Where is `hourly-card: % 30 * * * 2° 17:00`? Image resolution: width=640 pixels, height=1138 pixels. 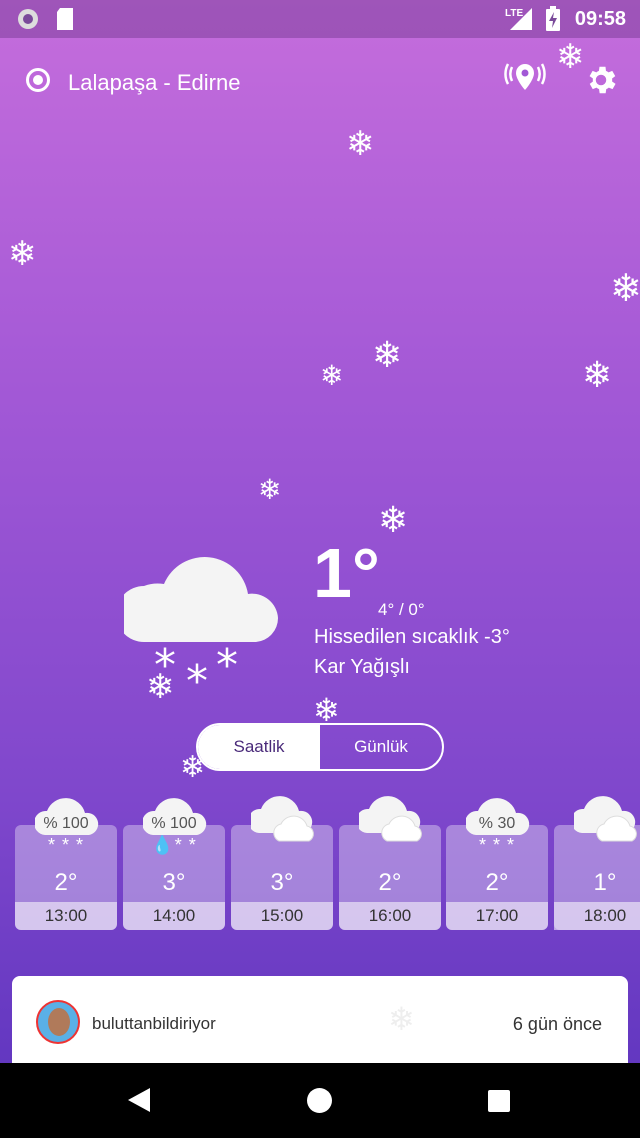 hourly-card: % 30 * * * 2° 17:00 is located at coordinates (497, 864).